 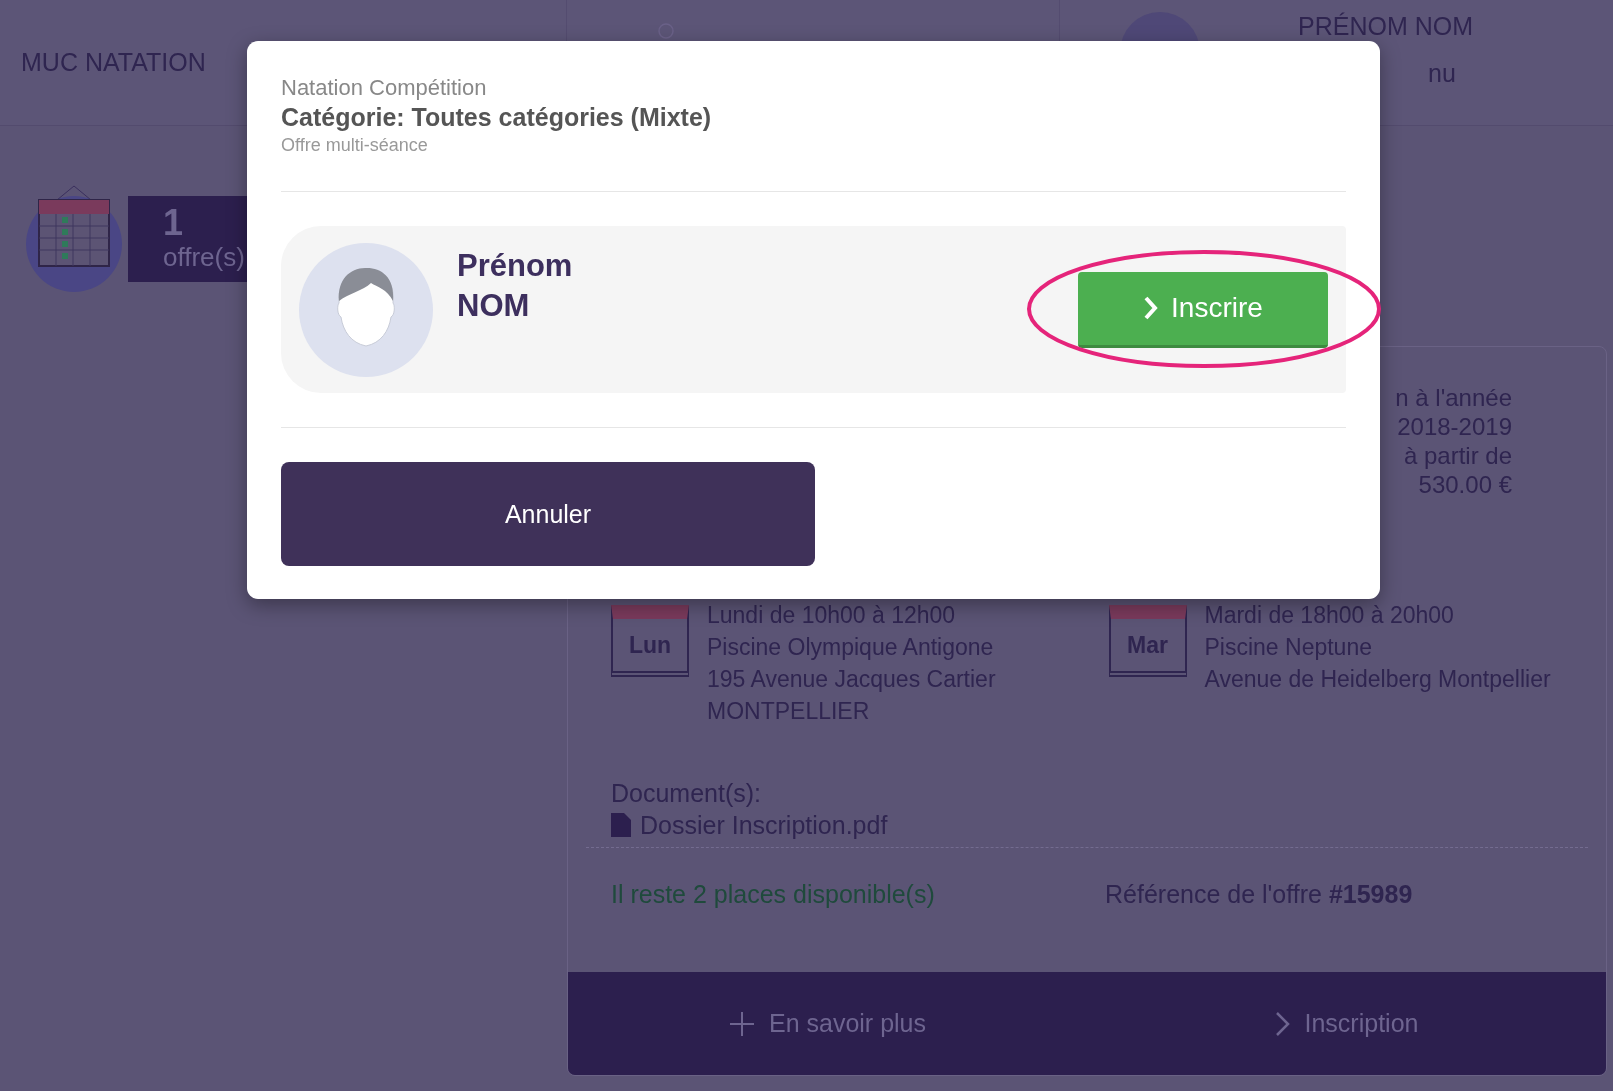 I want to click on activity-name: Natation Compétition, so click(x=384, y=88).